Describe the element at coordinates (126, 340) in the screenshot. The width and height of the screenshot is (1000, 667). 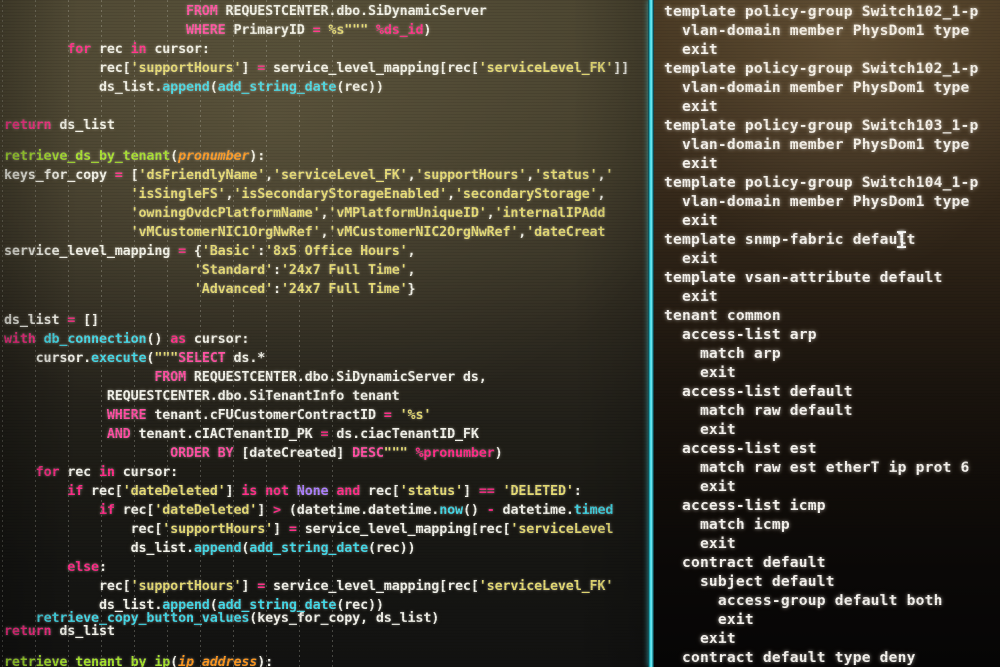
I see `code-line: with db_connection() as cursor:` at that location.